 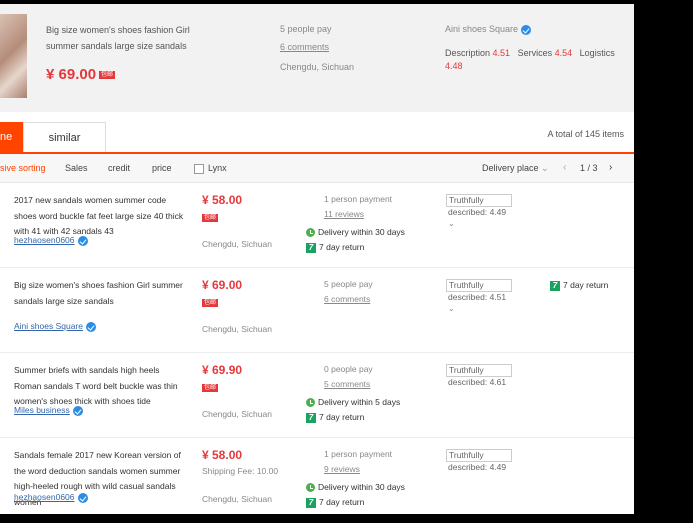 What do you see at coordinates (359, 402) in the screenshot?
I see `delivery-text: Delivery within 5 days` at bounding box center [359, 402].